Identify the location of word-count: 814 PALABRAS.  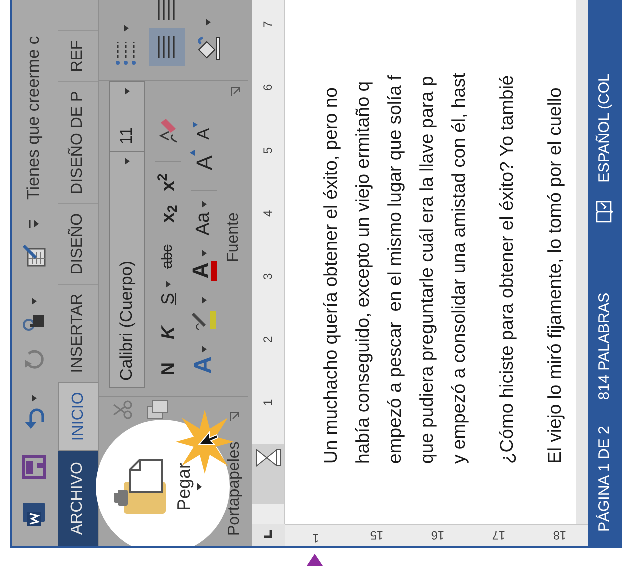
(605, 346).